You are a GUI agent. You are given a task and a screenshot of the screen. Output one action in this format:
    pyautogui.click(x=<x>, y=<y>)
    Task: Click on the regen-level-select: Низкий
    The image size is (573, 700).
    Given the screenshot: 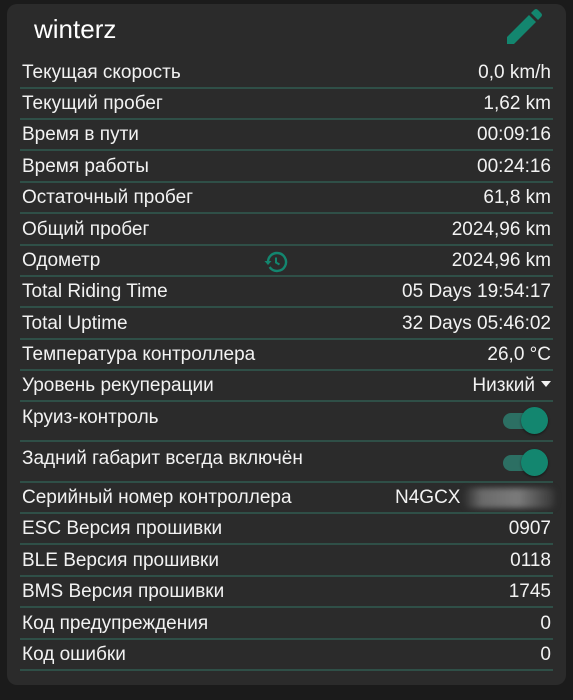 What is the action you would take?
    pyautogui.click(x=511, y=386)
    